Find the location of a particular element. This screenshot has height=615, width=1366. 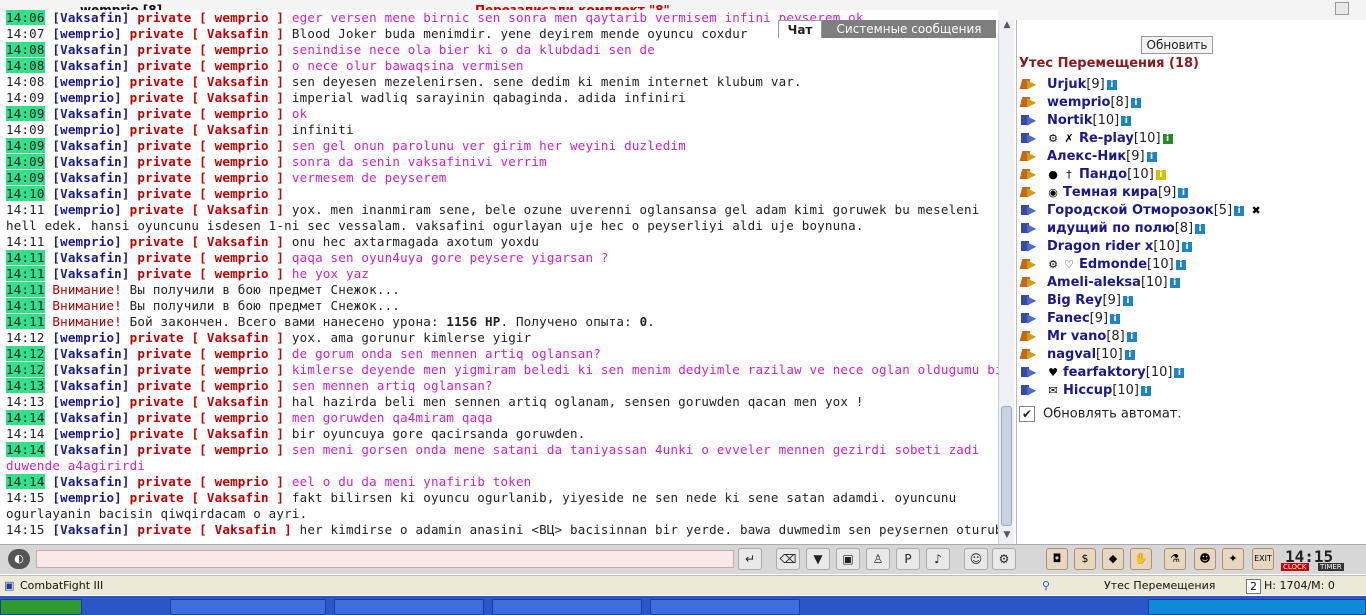

start-button is located at coordinates (41, 607).